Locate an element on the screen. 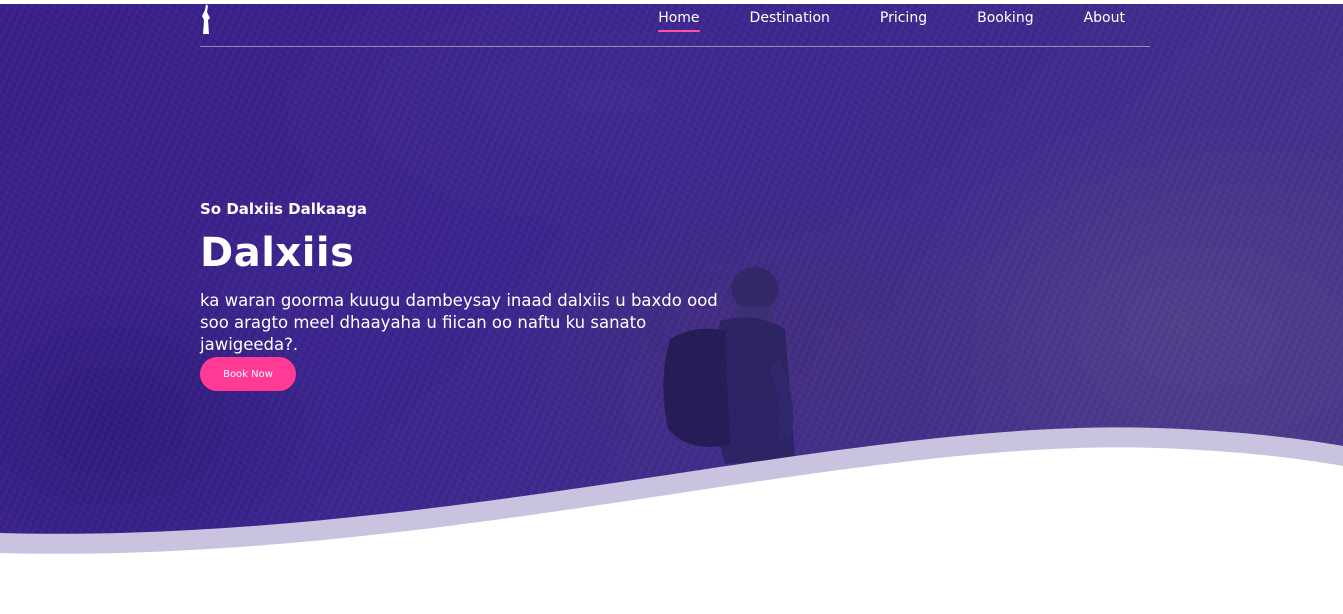 This screenshot has width=1343, height=614. nav-item-destination: Destination is located at coordinates (790, 21).